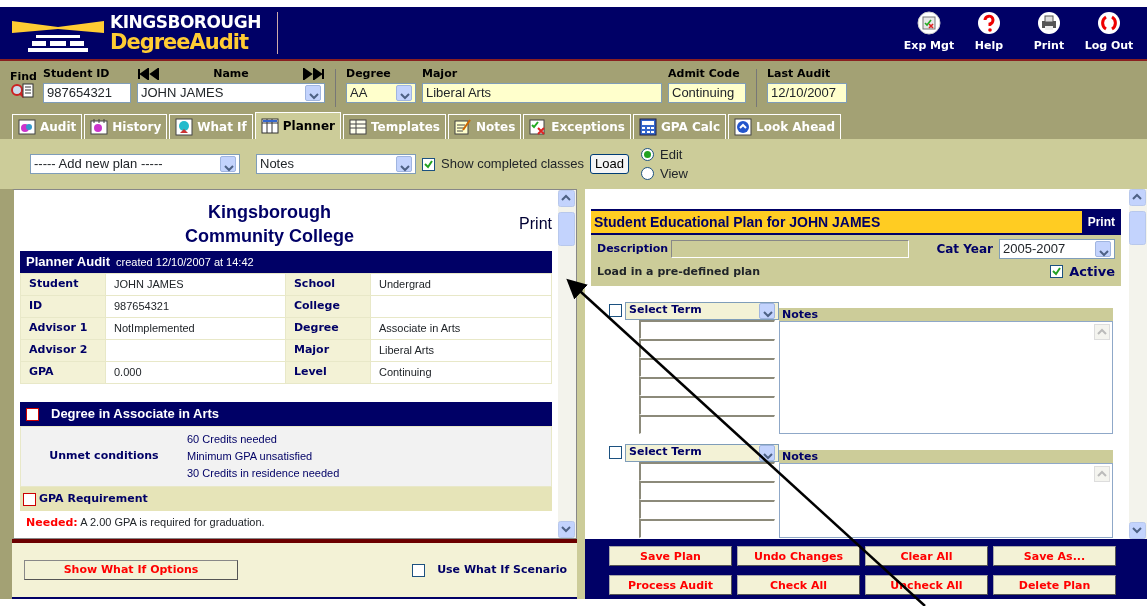 This screenshot has height=606, width=1147. Describe the element at coordinates (250, 456) in the screenshot. I see `condition-text: Minimum GPA unsatisfied` at that location.